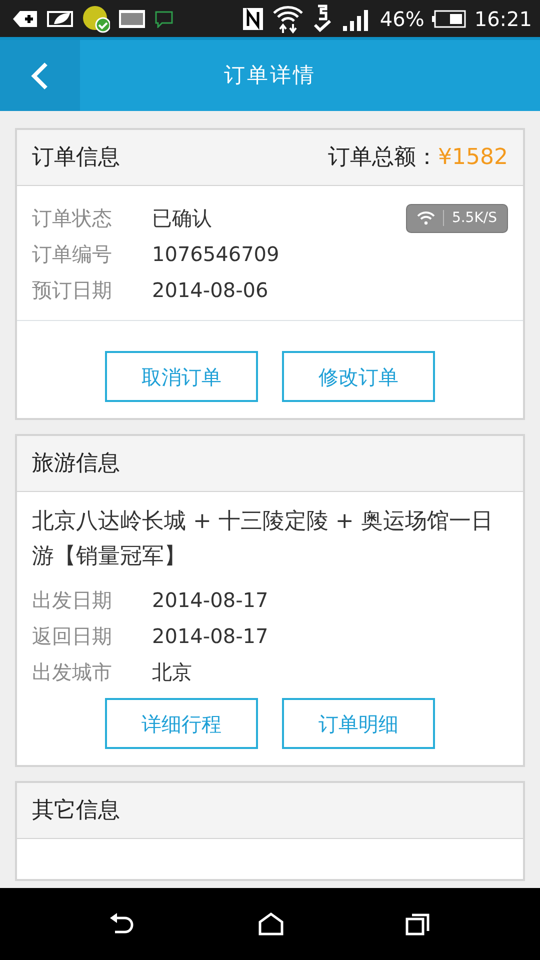 This screenshot has width=540, height=960. What do you see at coordinates (60, 18) in the screenshot?
I see `leaf-battery-icon` at bounding box center [60, 18].